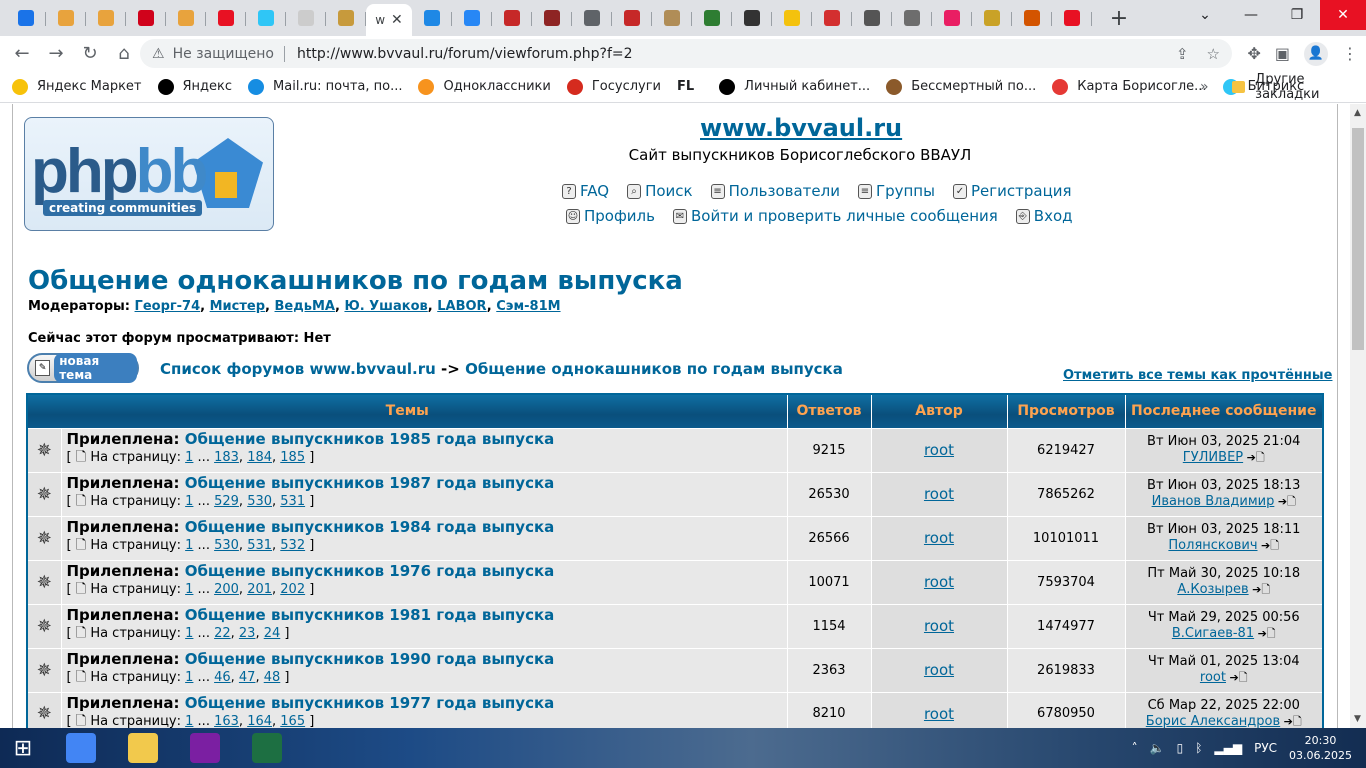 This screenshot has width=1366, height=768. What do you see at coordinates (124, 54) in the screenshot?
I see `home-button: ⌂` at bounding box center [124, 54].